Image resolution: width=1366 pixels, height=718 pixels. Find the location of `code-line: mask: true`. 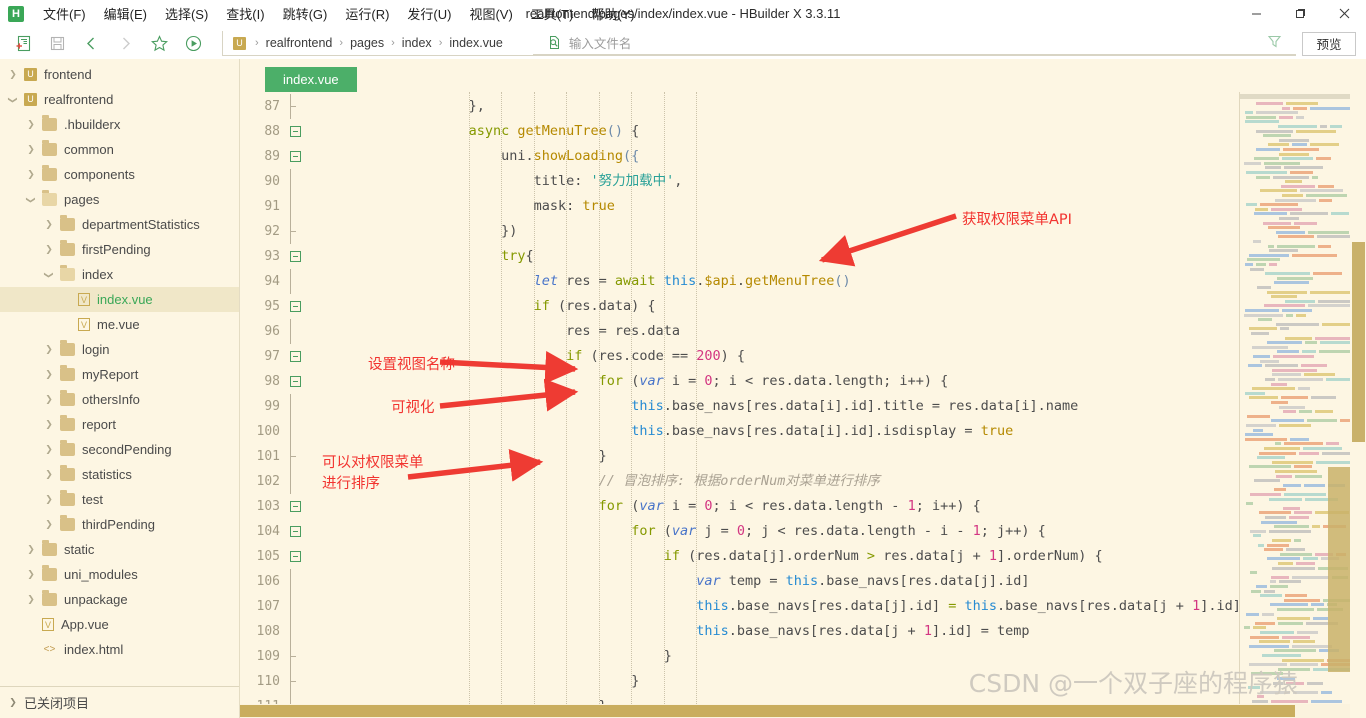

code-line: mask: true is located at coordinates (574, 206).